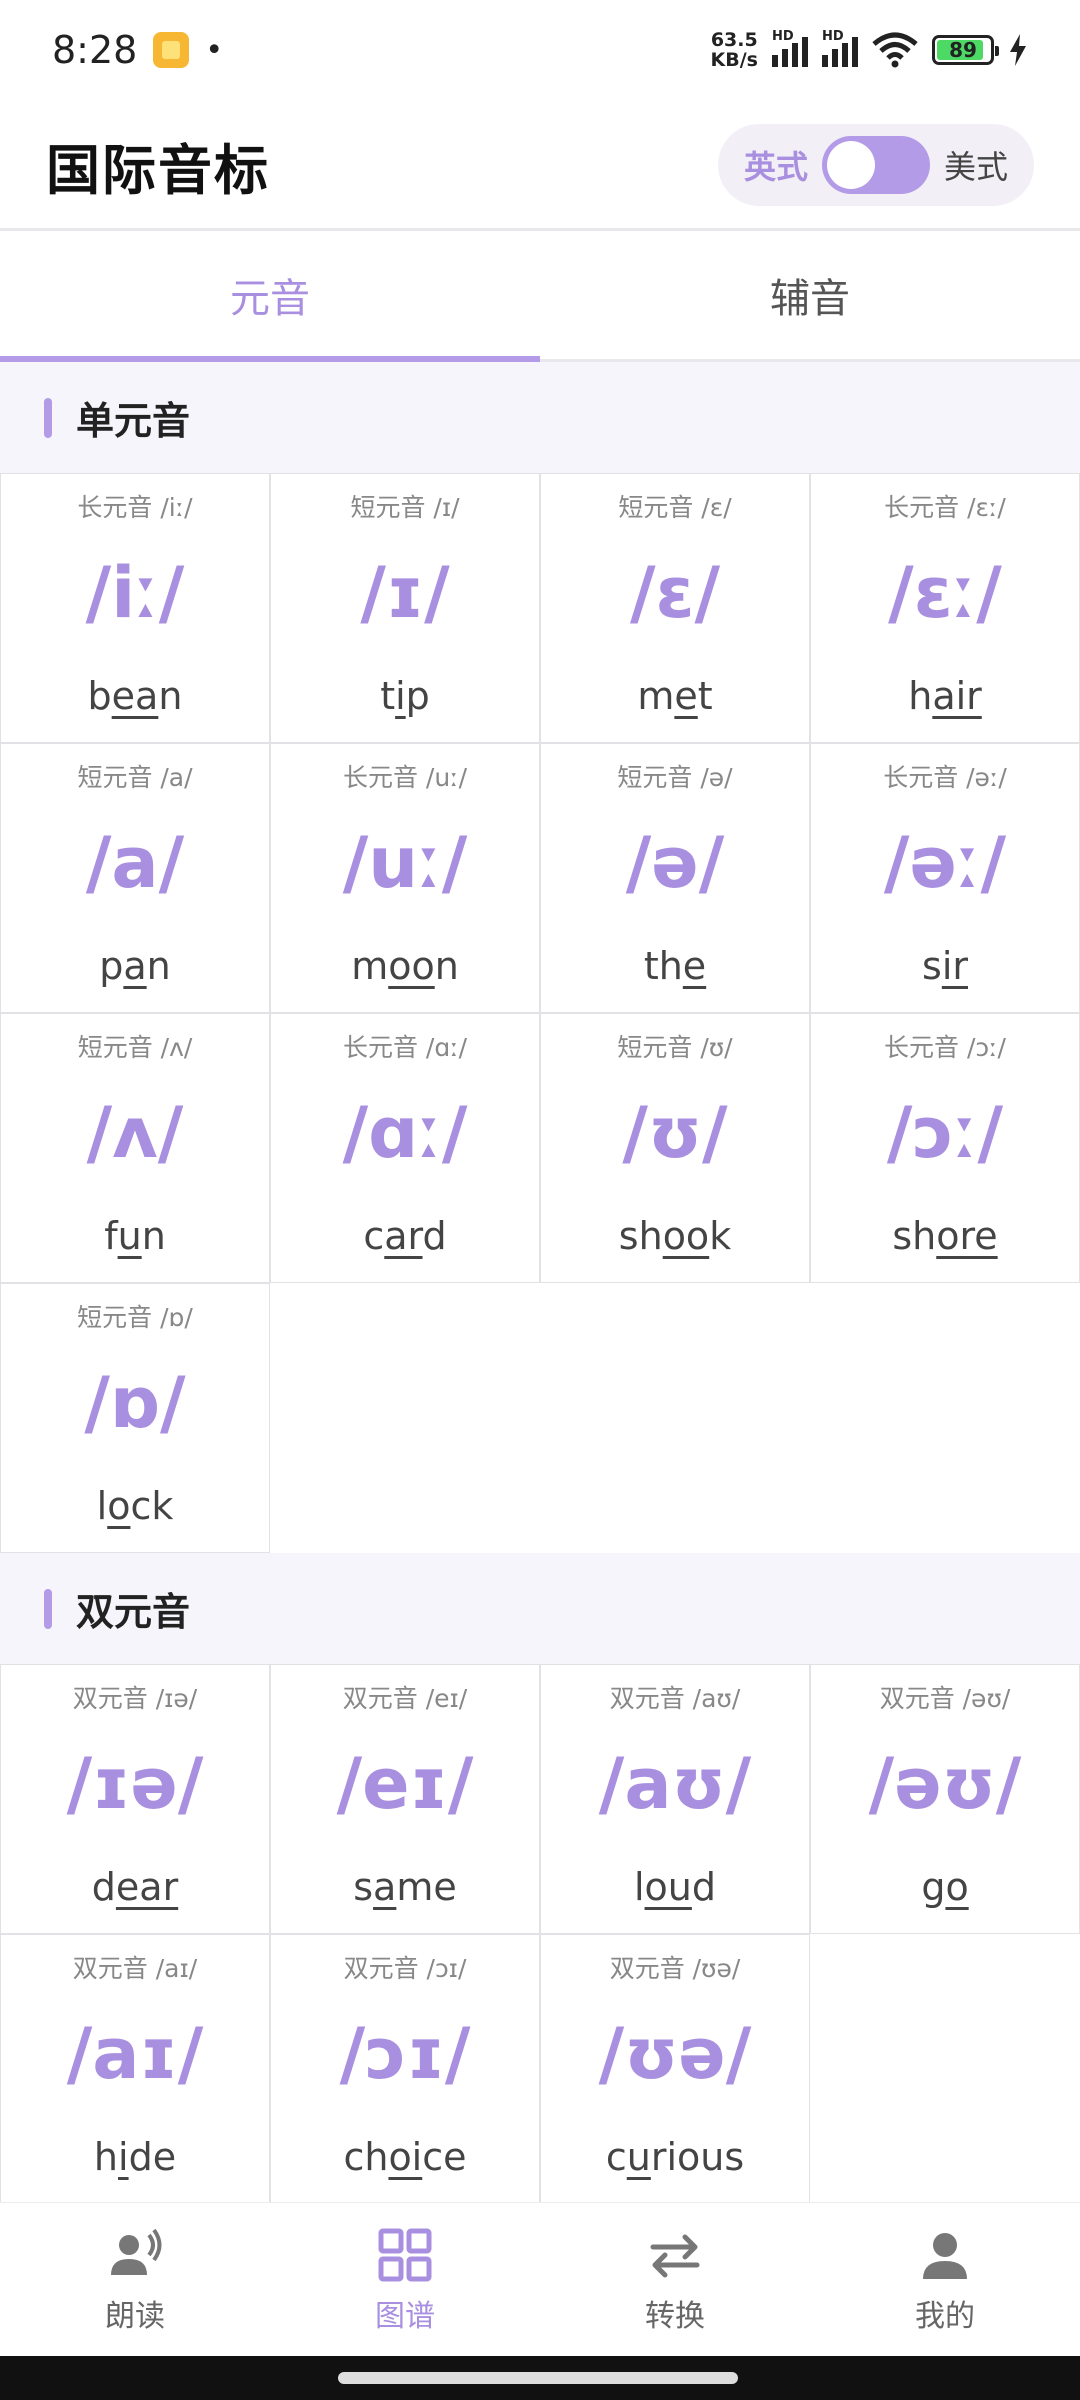 This screenshot has width=1080, height=2400. Describe the element at coordinates (48, 417) in the screenshot. I see `section-accent-bar` at that location.